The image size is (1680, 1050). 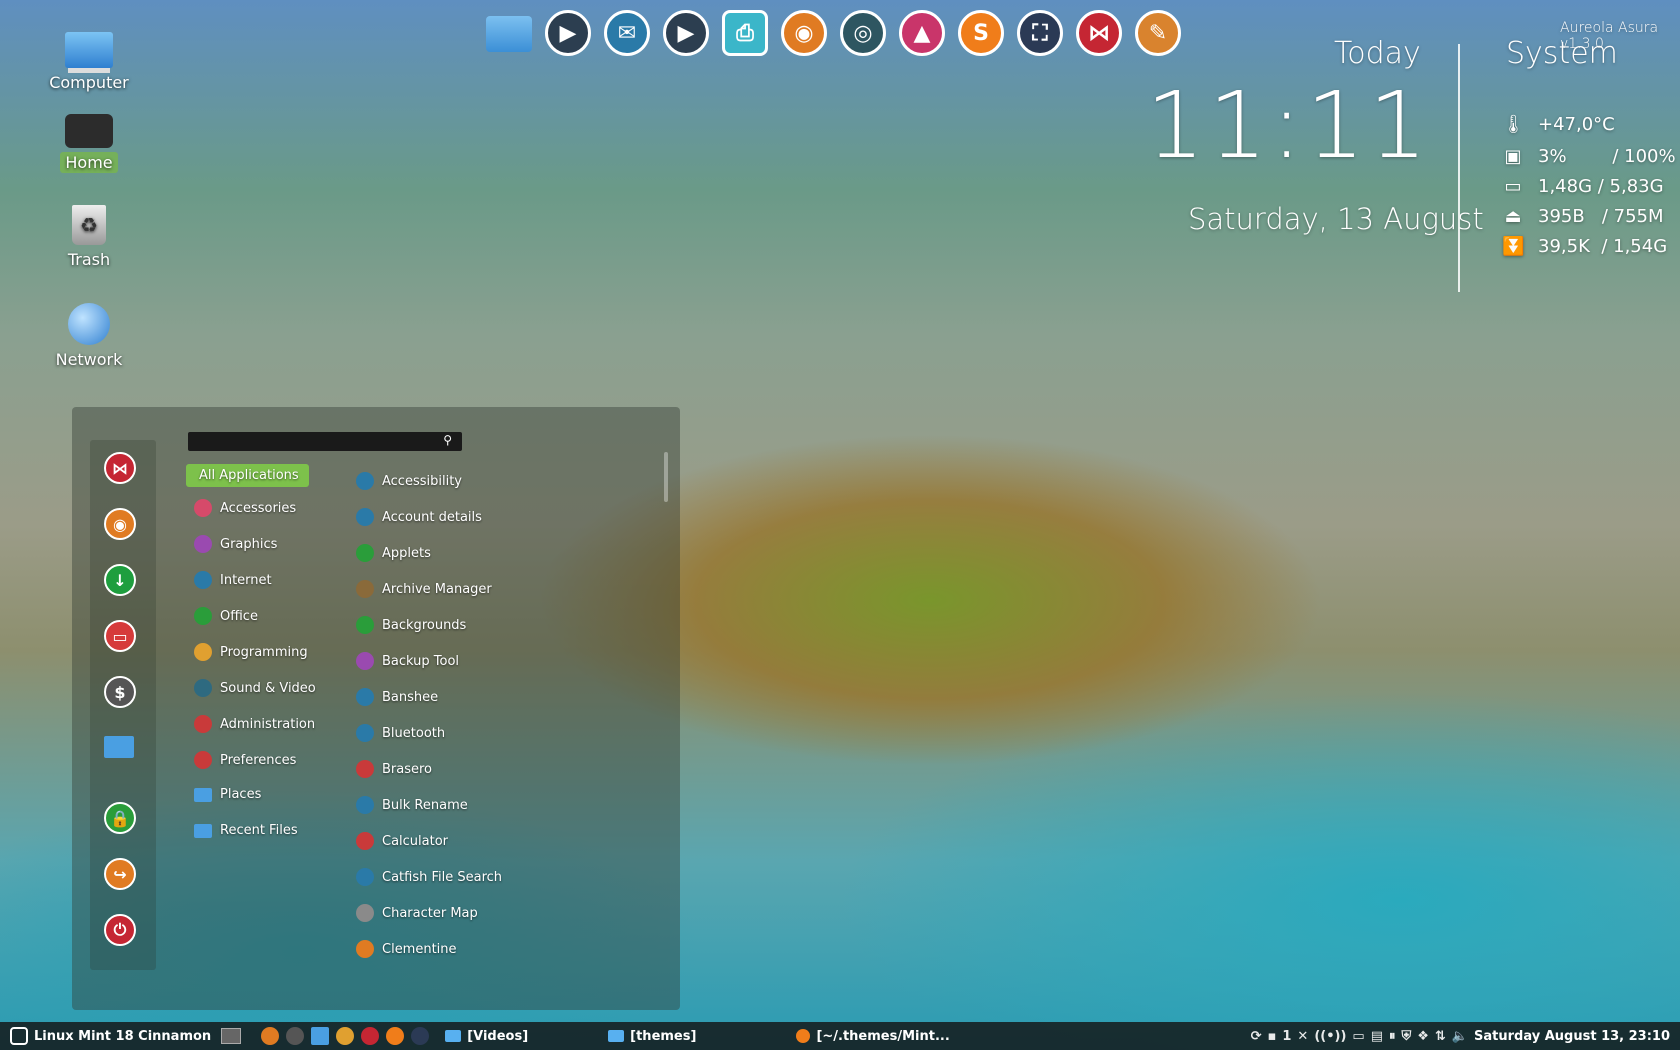 What do you see at coordinates (411, 625) in the screenshot?
I see `app-backgrounds: Backgrounds` at bounding box center [411, 625].